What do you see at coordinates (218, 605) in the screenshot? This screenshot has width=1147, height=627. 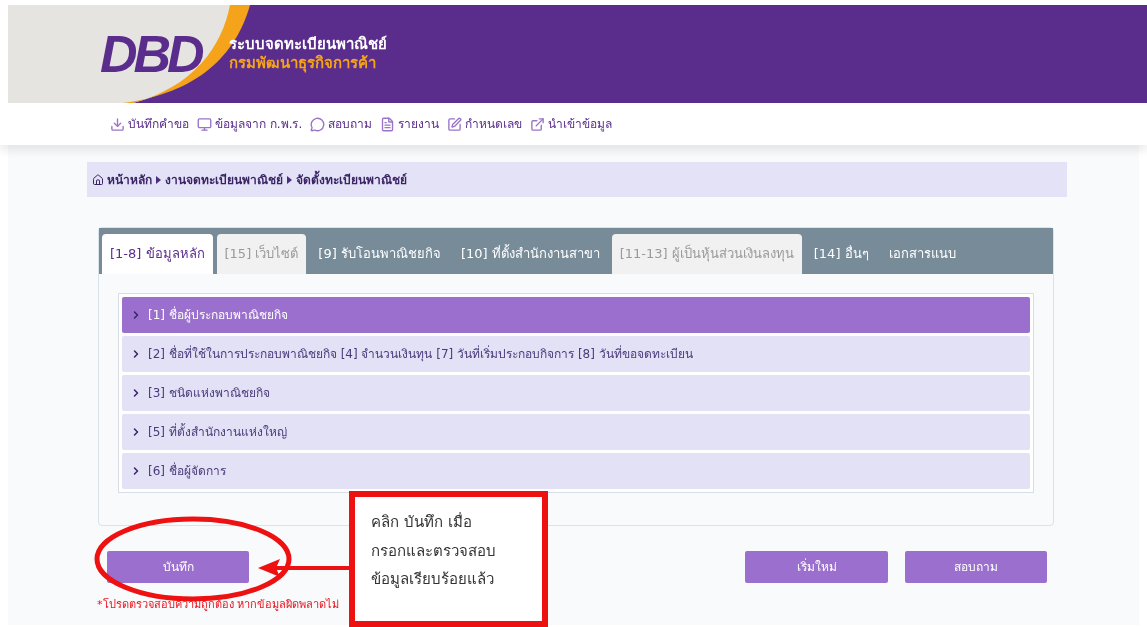 I see `warning-note: *โปรดตรวจสอบความถูกต้อง หากข้อมูลผิดพลาดไม่` at bounding box center [218, 605].